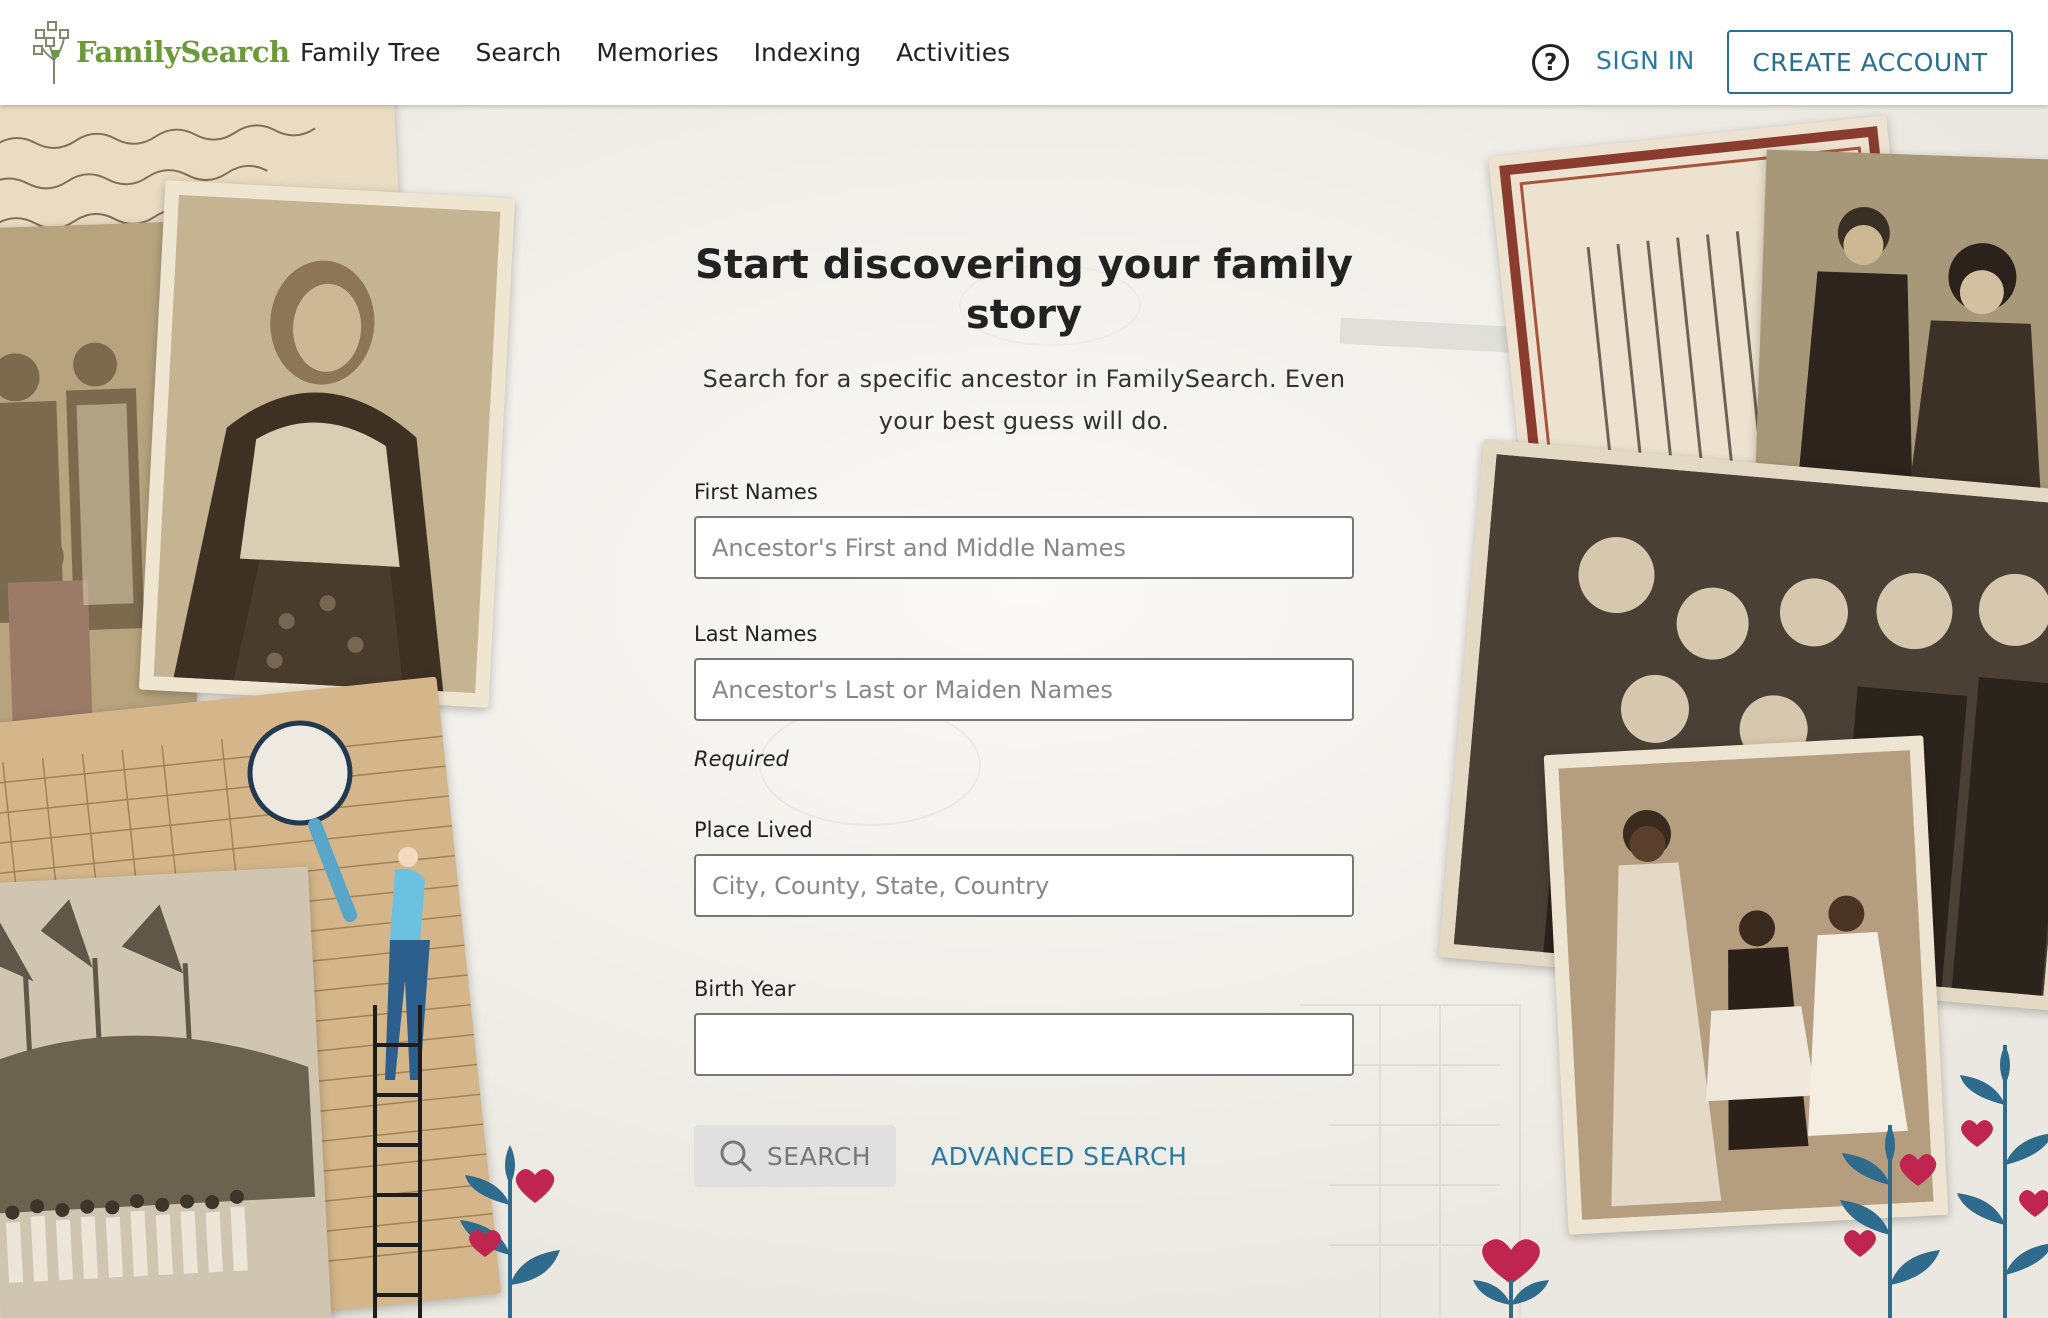 This screenshot has height=1318, width=2048. Describe the element at coordinates (51, 52) in the screenshot. I see `family-tree-logo-icon` at that location.